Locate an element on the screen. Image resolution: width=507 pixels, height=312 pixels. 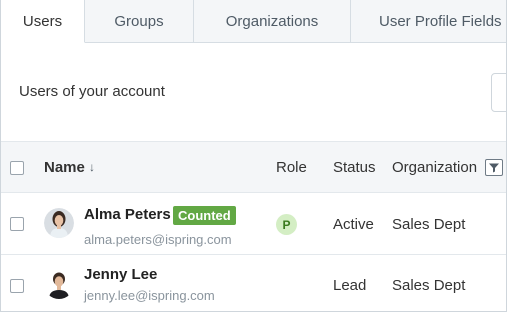
column-header-status: Status is located at coordinates (354, 167).